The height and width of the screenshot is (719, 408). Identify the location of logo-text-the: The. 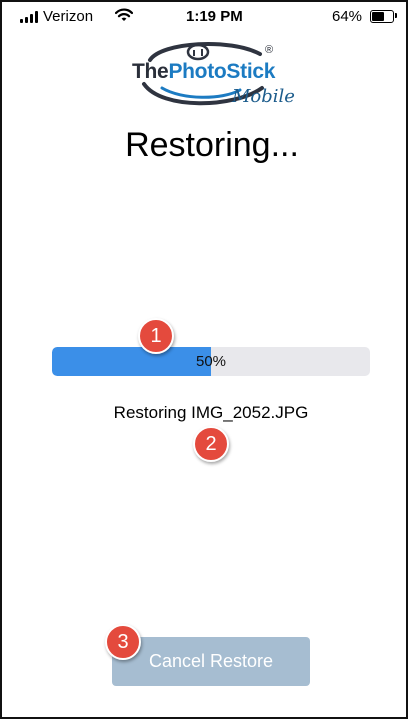
(150, 71).